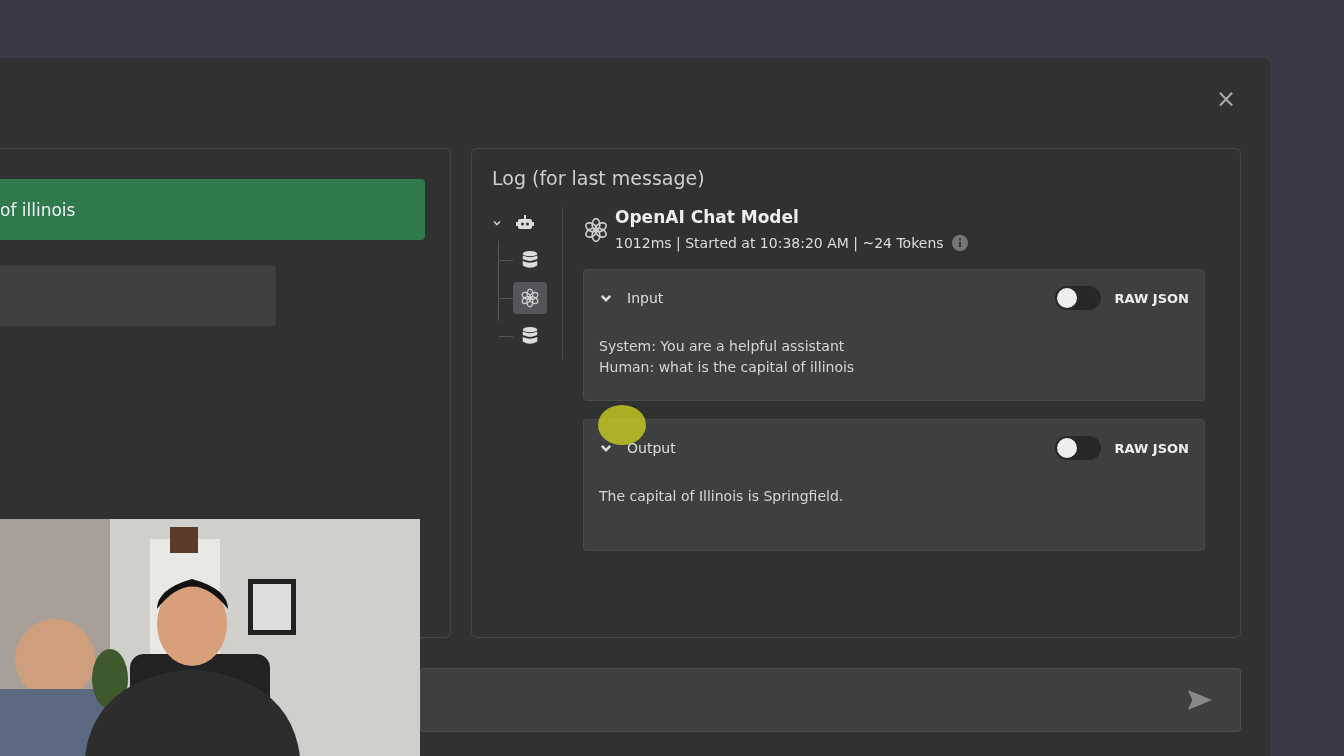 The width and height of the screenshot is (1344, 756). I want to click on message-input, so click(830, 700).